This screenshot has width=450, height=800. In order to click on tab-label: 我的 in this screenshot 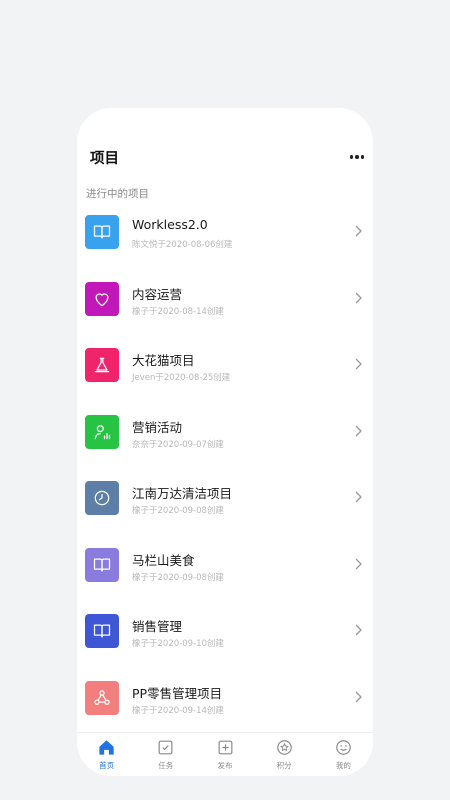, I will do `click(343, 765)`.